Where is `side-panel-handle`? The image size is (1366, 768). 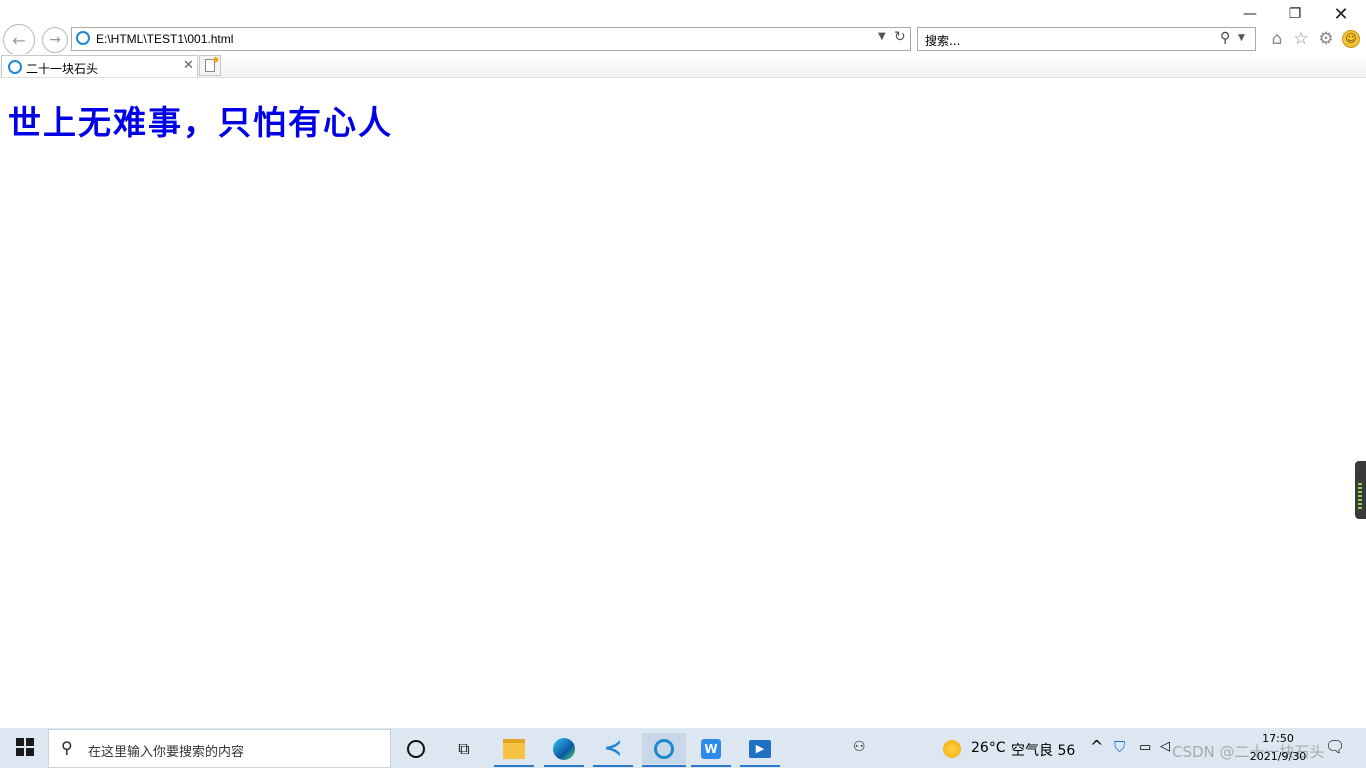
side-panel-handle is located at coordinates (1360, 490).